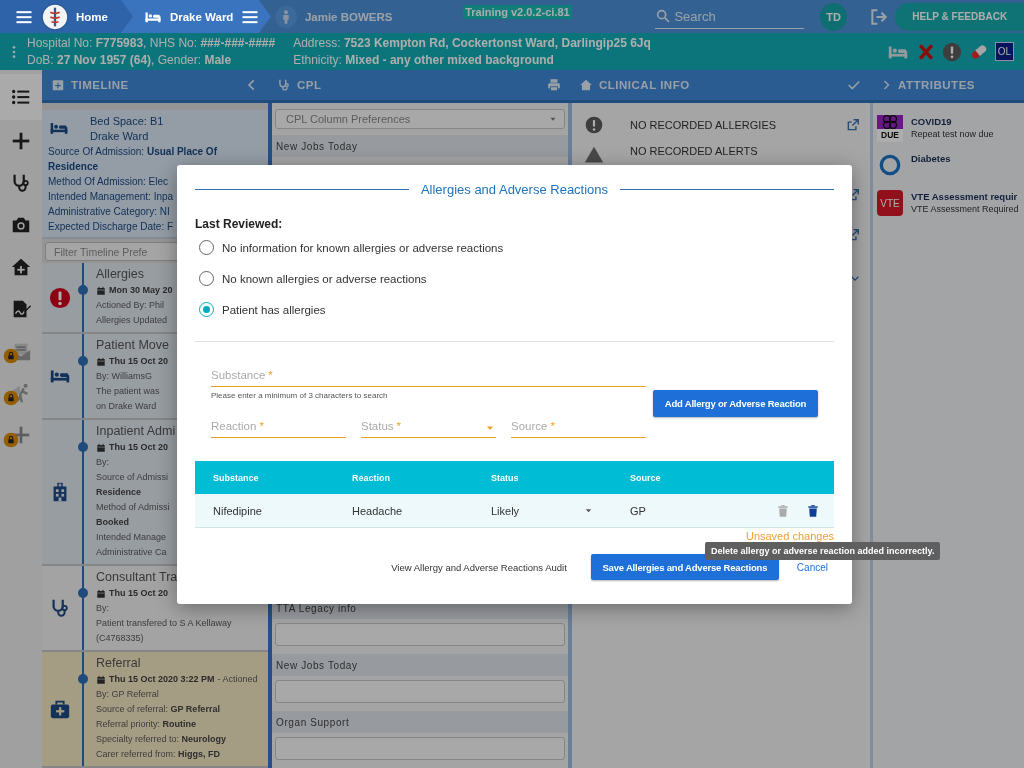 The height and width of the screenshot is (768, 1024). Describe the element at coordinates (854, 85) in the screenshot. I see `check-icon` at that location.